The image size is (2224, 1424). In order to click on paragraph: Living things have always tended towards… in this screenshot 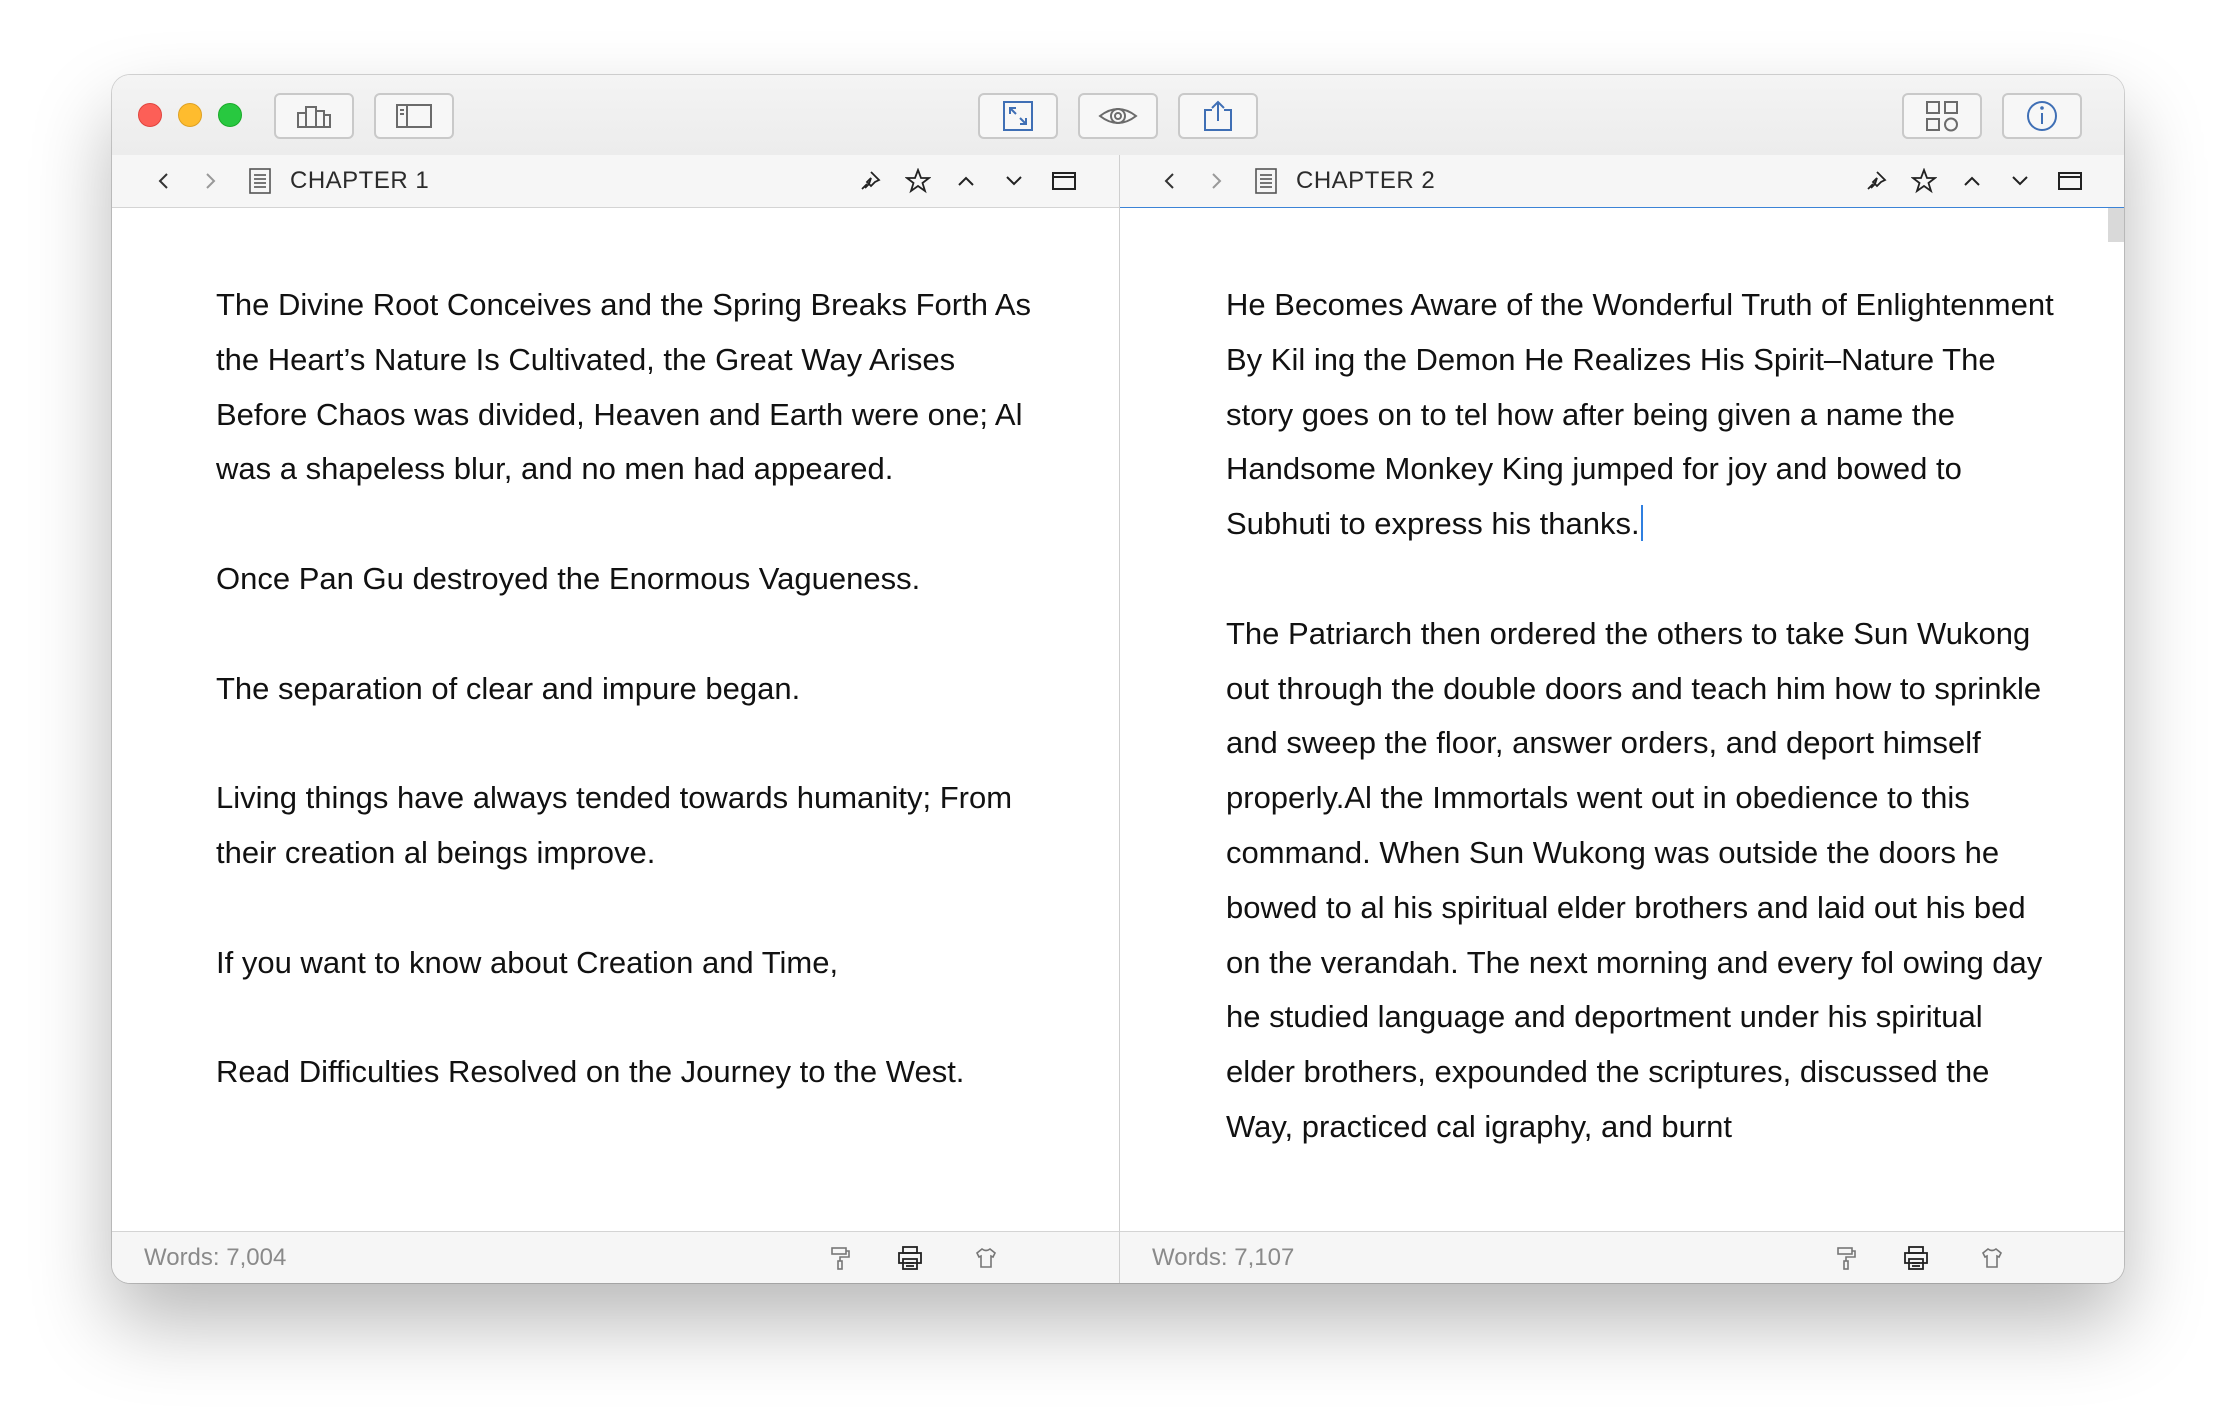, I will do `click(626, 826)`.